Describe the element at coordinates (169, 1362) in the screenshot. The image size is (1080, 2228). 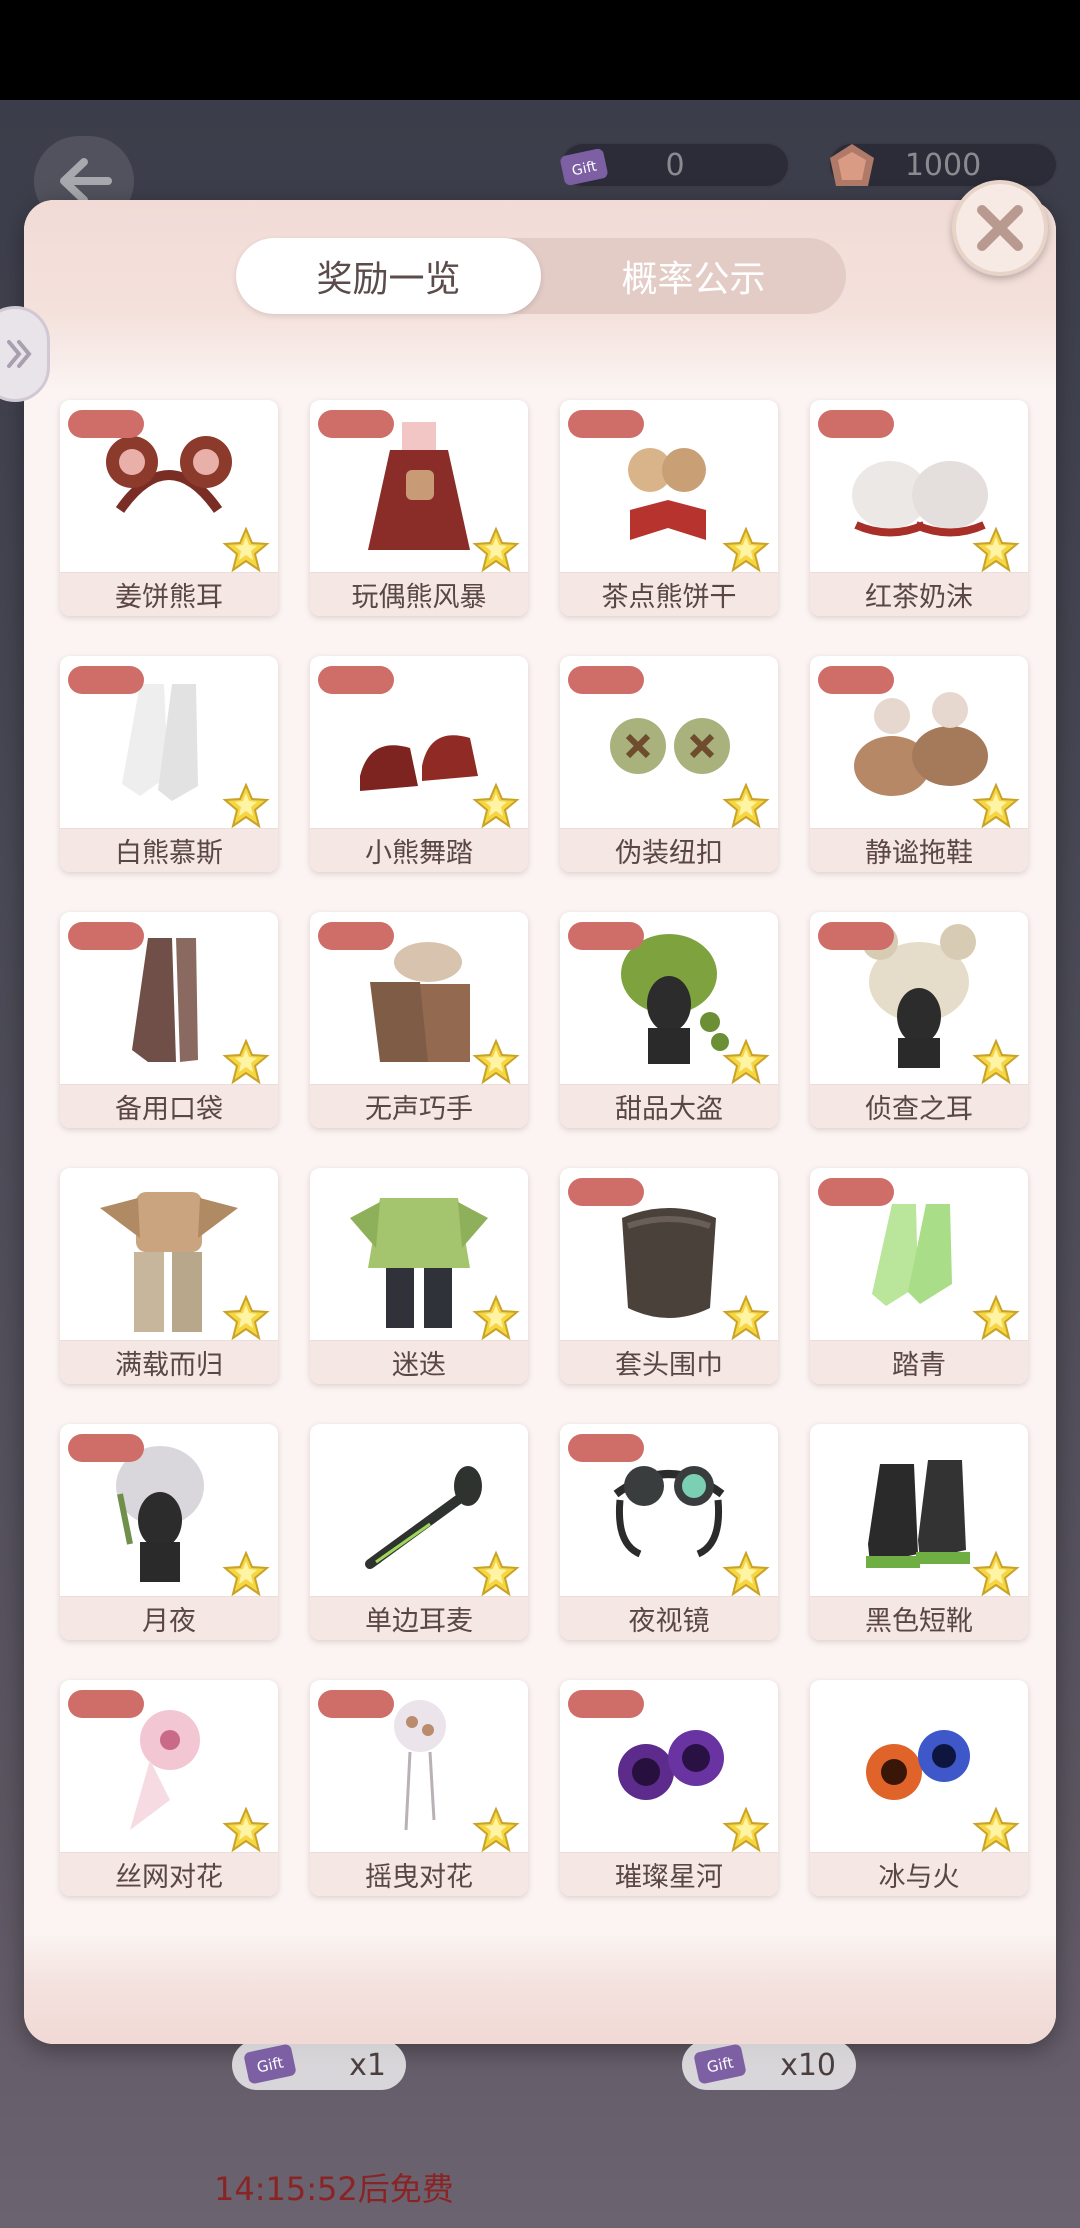
I see `reward-name: 满载而归` at that location.